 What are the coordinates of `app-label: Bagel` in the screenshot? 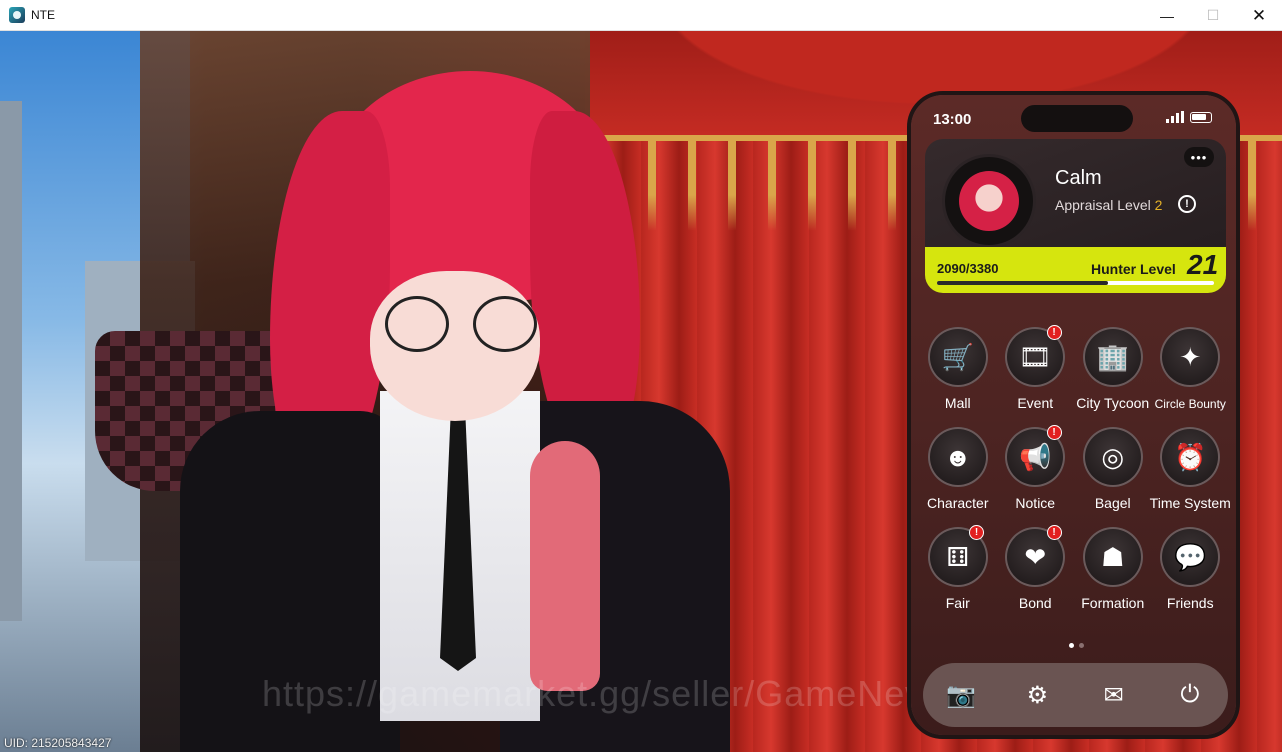 It's located at (1112, 503).